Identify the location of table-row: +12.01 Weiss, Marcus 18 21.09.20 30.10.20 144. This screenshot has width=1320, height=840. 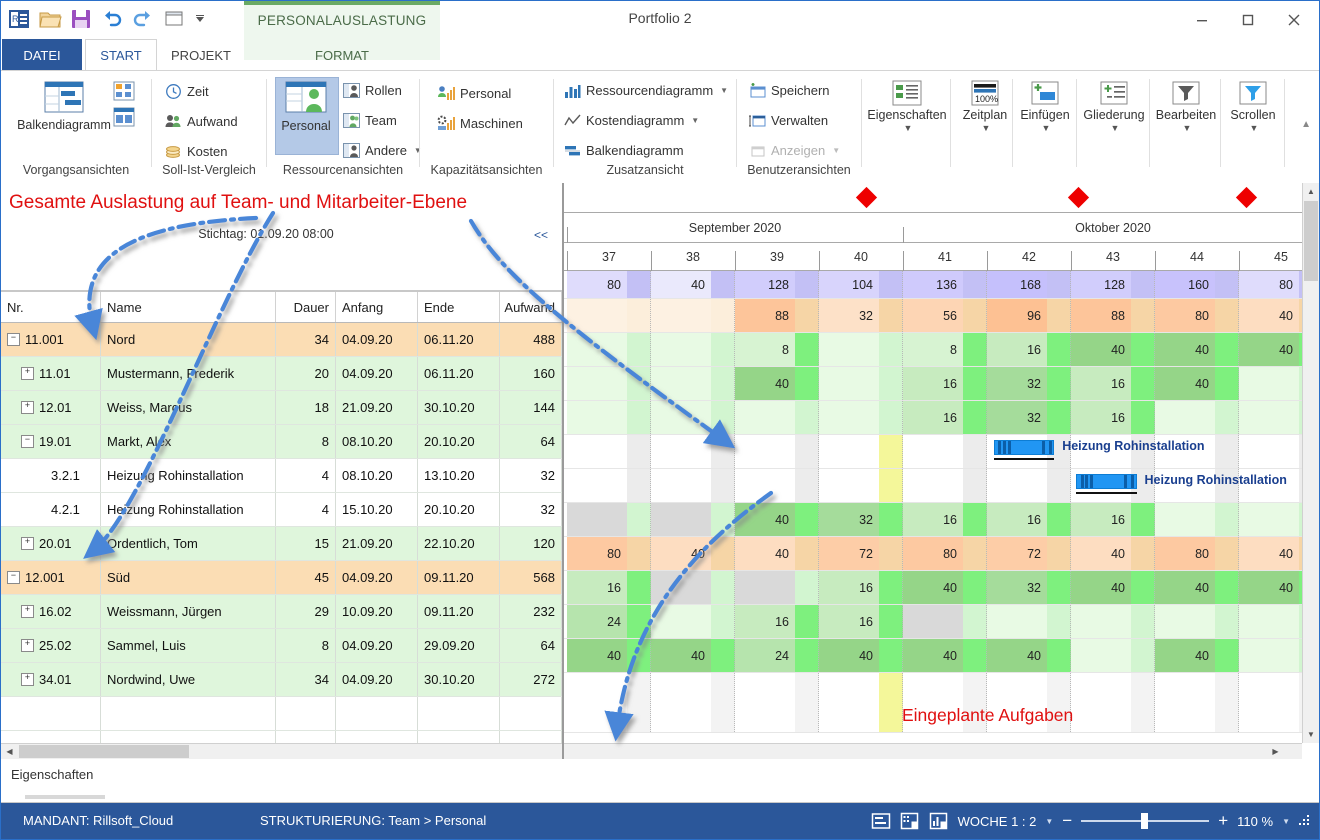
(281, 408).